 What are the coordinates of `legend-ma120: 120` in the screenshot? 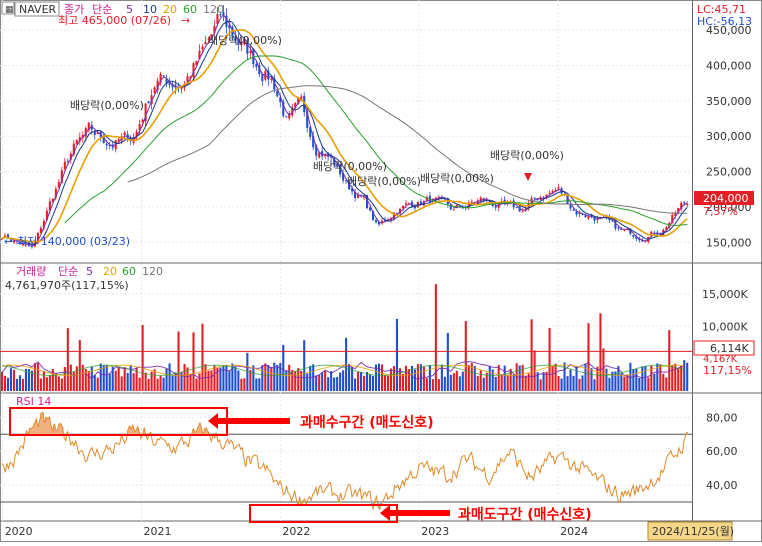 It's located at (213, 9).